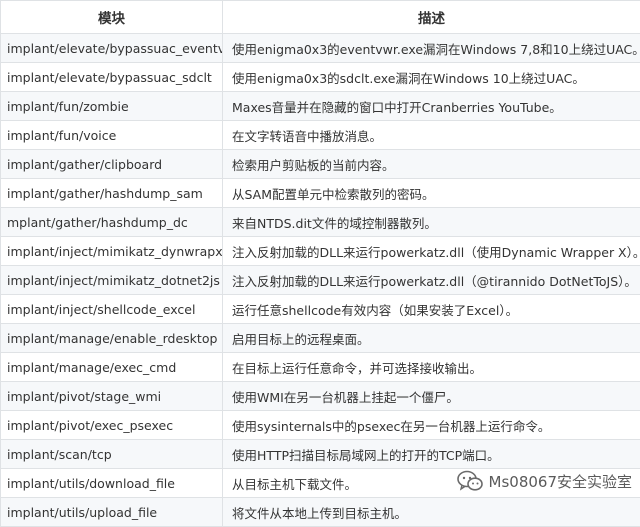 The image size is (640, 527). Describe the element at coordinates (431, 17) in the screenshot. I see `header-description: 描述` at that location.